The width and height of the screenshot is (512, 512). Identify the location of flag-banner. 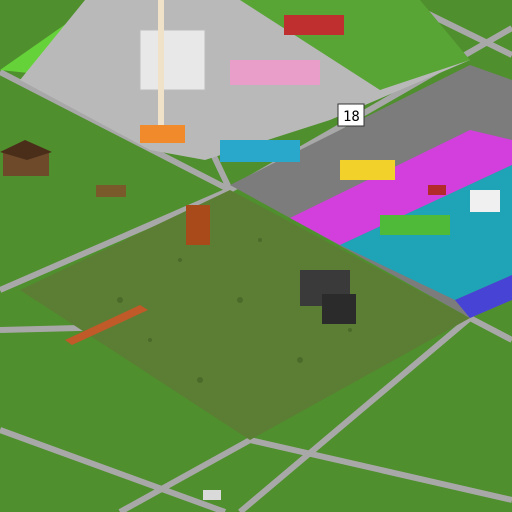
(314, 25).